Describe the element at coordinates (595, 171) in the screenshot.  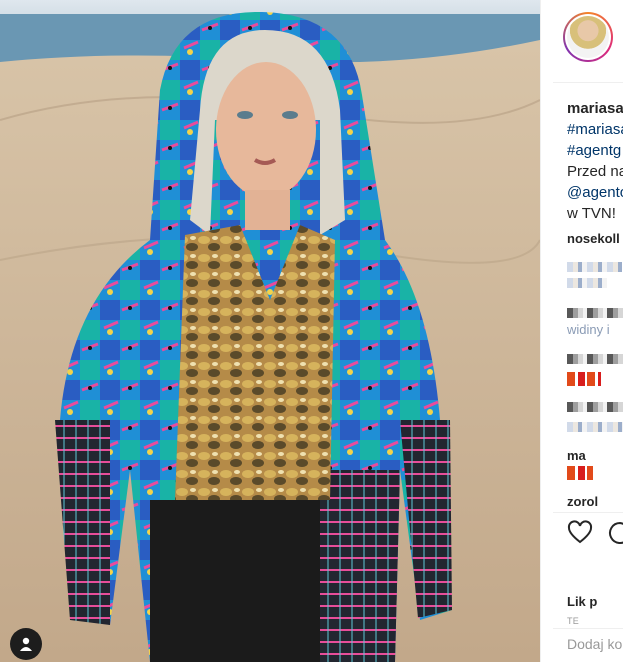
I see `caption-text: Przed na` at that location.